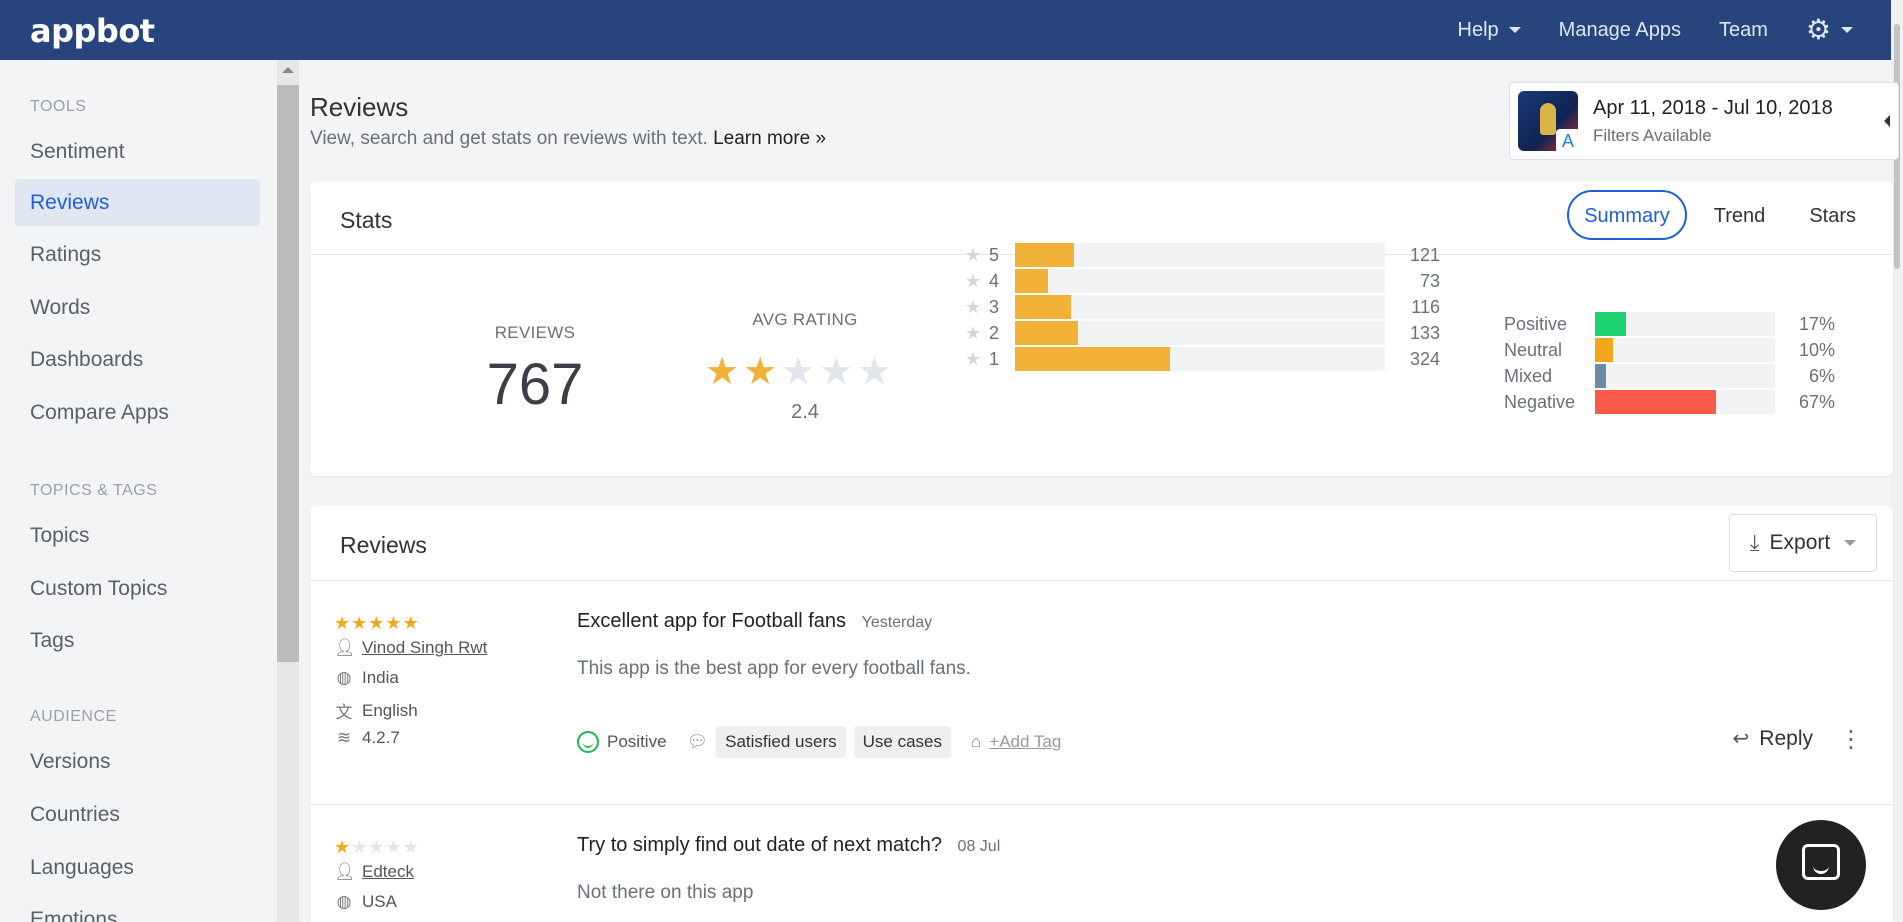 This screenshot has width=1903, height=922. What do you see at coordinates (344, 677) in the screenshot?
I see `globe-icon: ◍` at bounding box center [344, 677].